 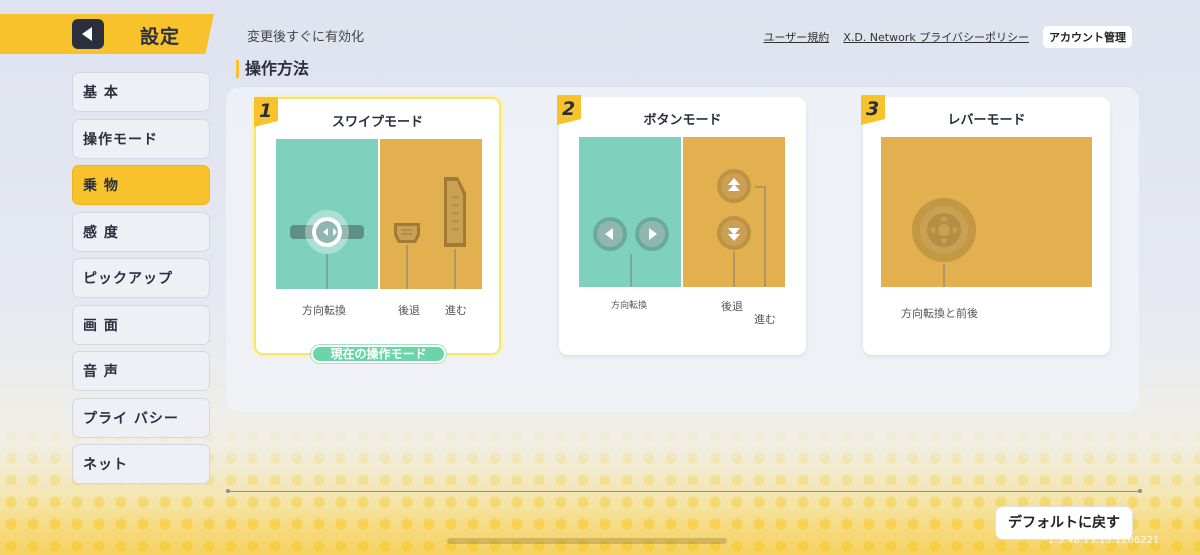 I want to click on sidebar-item-basic: 基 本, so click(x=141, y=92).